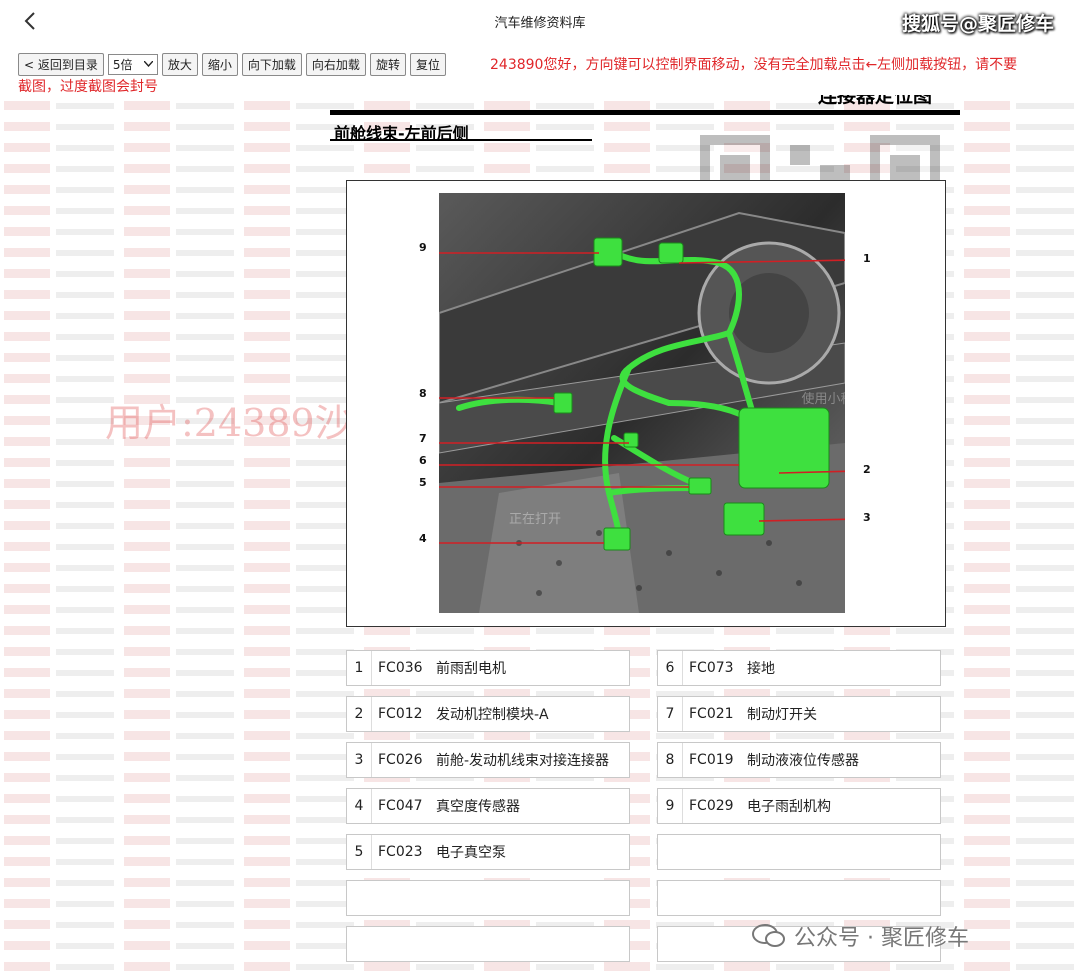 The height and width of the screenshot is (978, 1080). I want to click on viewer-toolbar: < 返回到目录 5倍 放大 缩小 向下加载 向右加载 旋转 复位, so click(232, 64).